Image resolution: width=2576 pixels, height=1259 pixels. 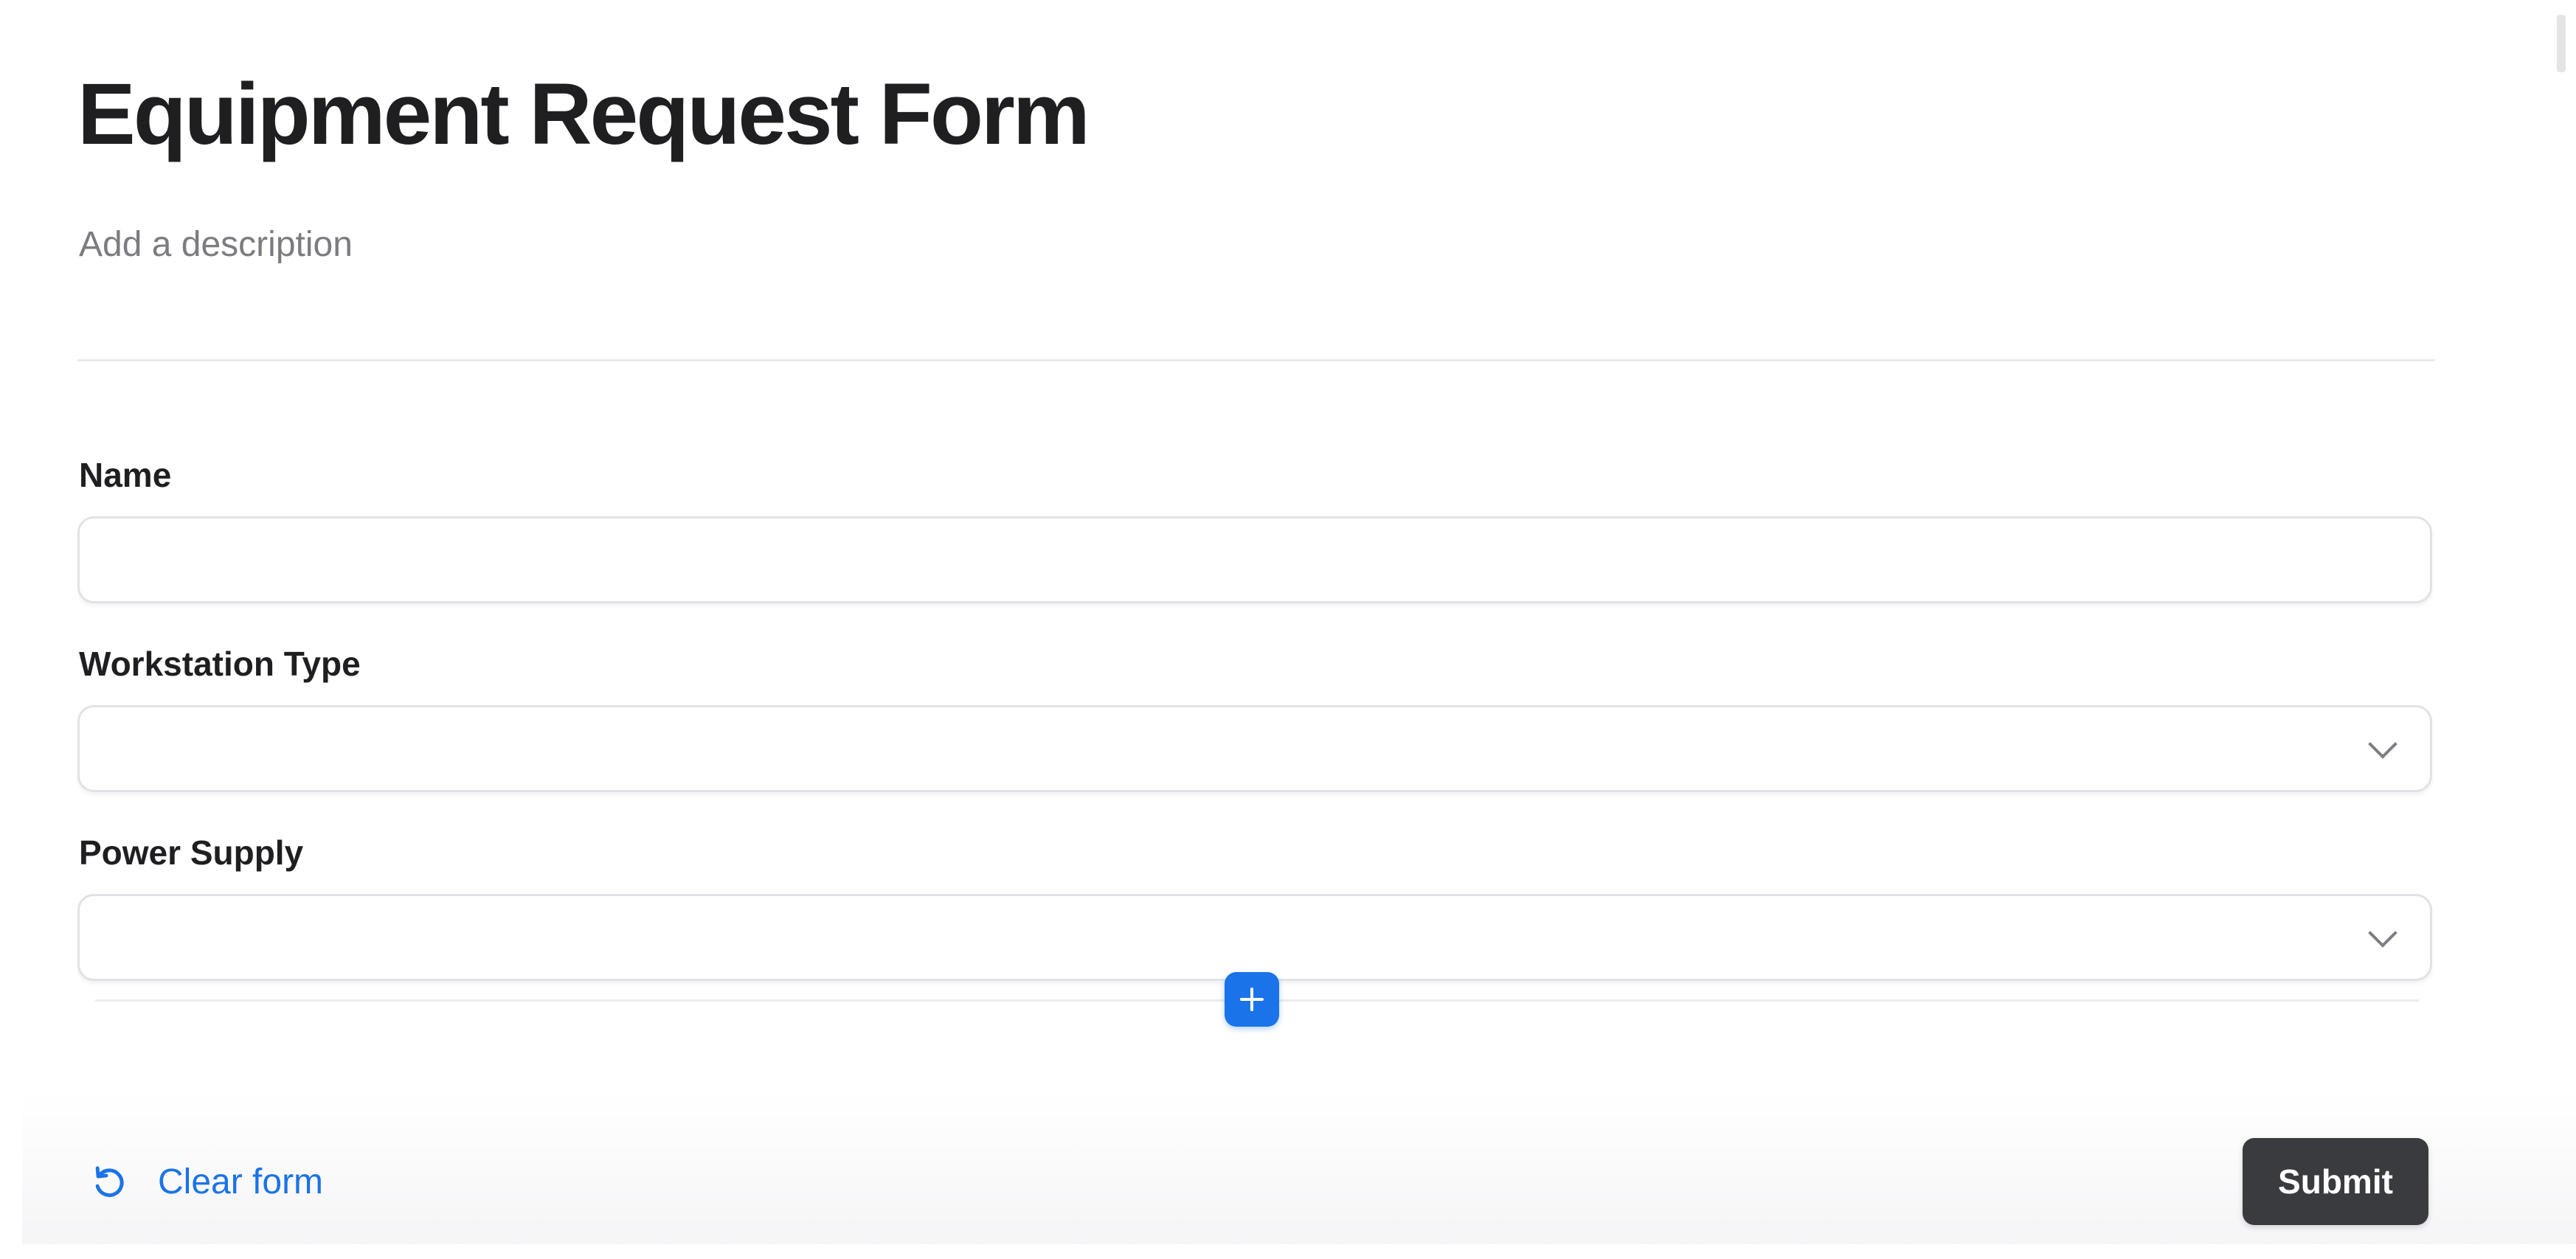 I want to click on footer-bar, so click(x=1299, y=1168).